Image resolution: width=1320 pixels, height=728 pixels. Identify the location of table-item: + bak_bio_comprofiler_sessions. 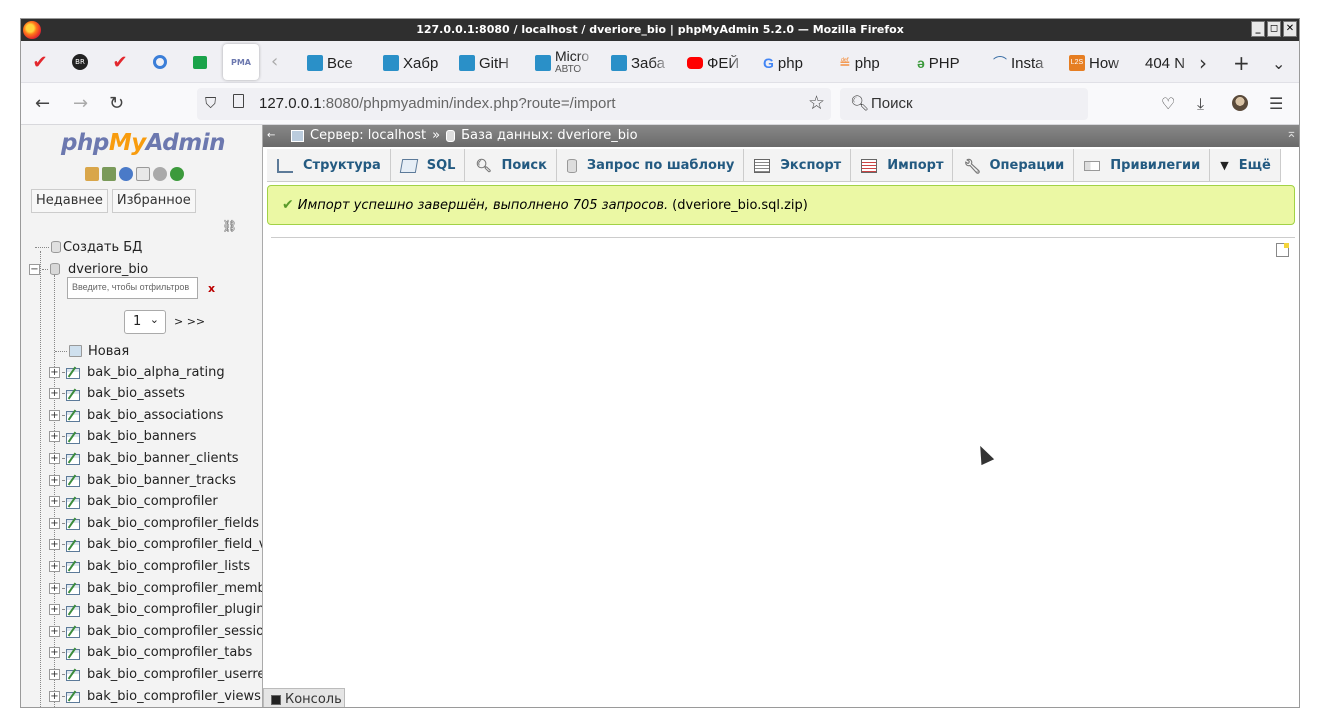
(155, 631).